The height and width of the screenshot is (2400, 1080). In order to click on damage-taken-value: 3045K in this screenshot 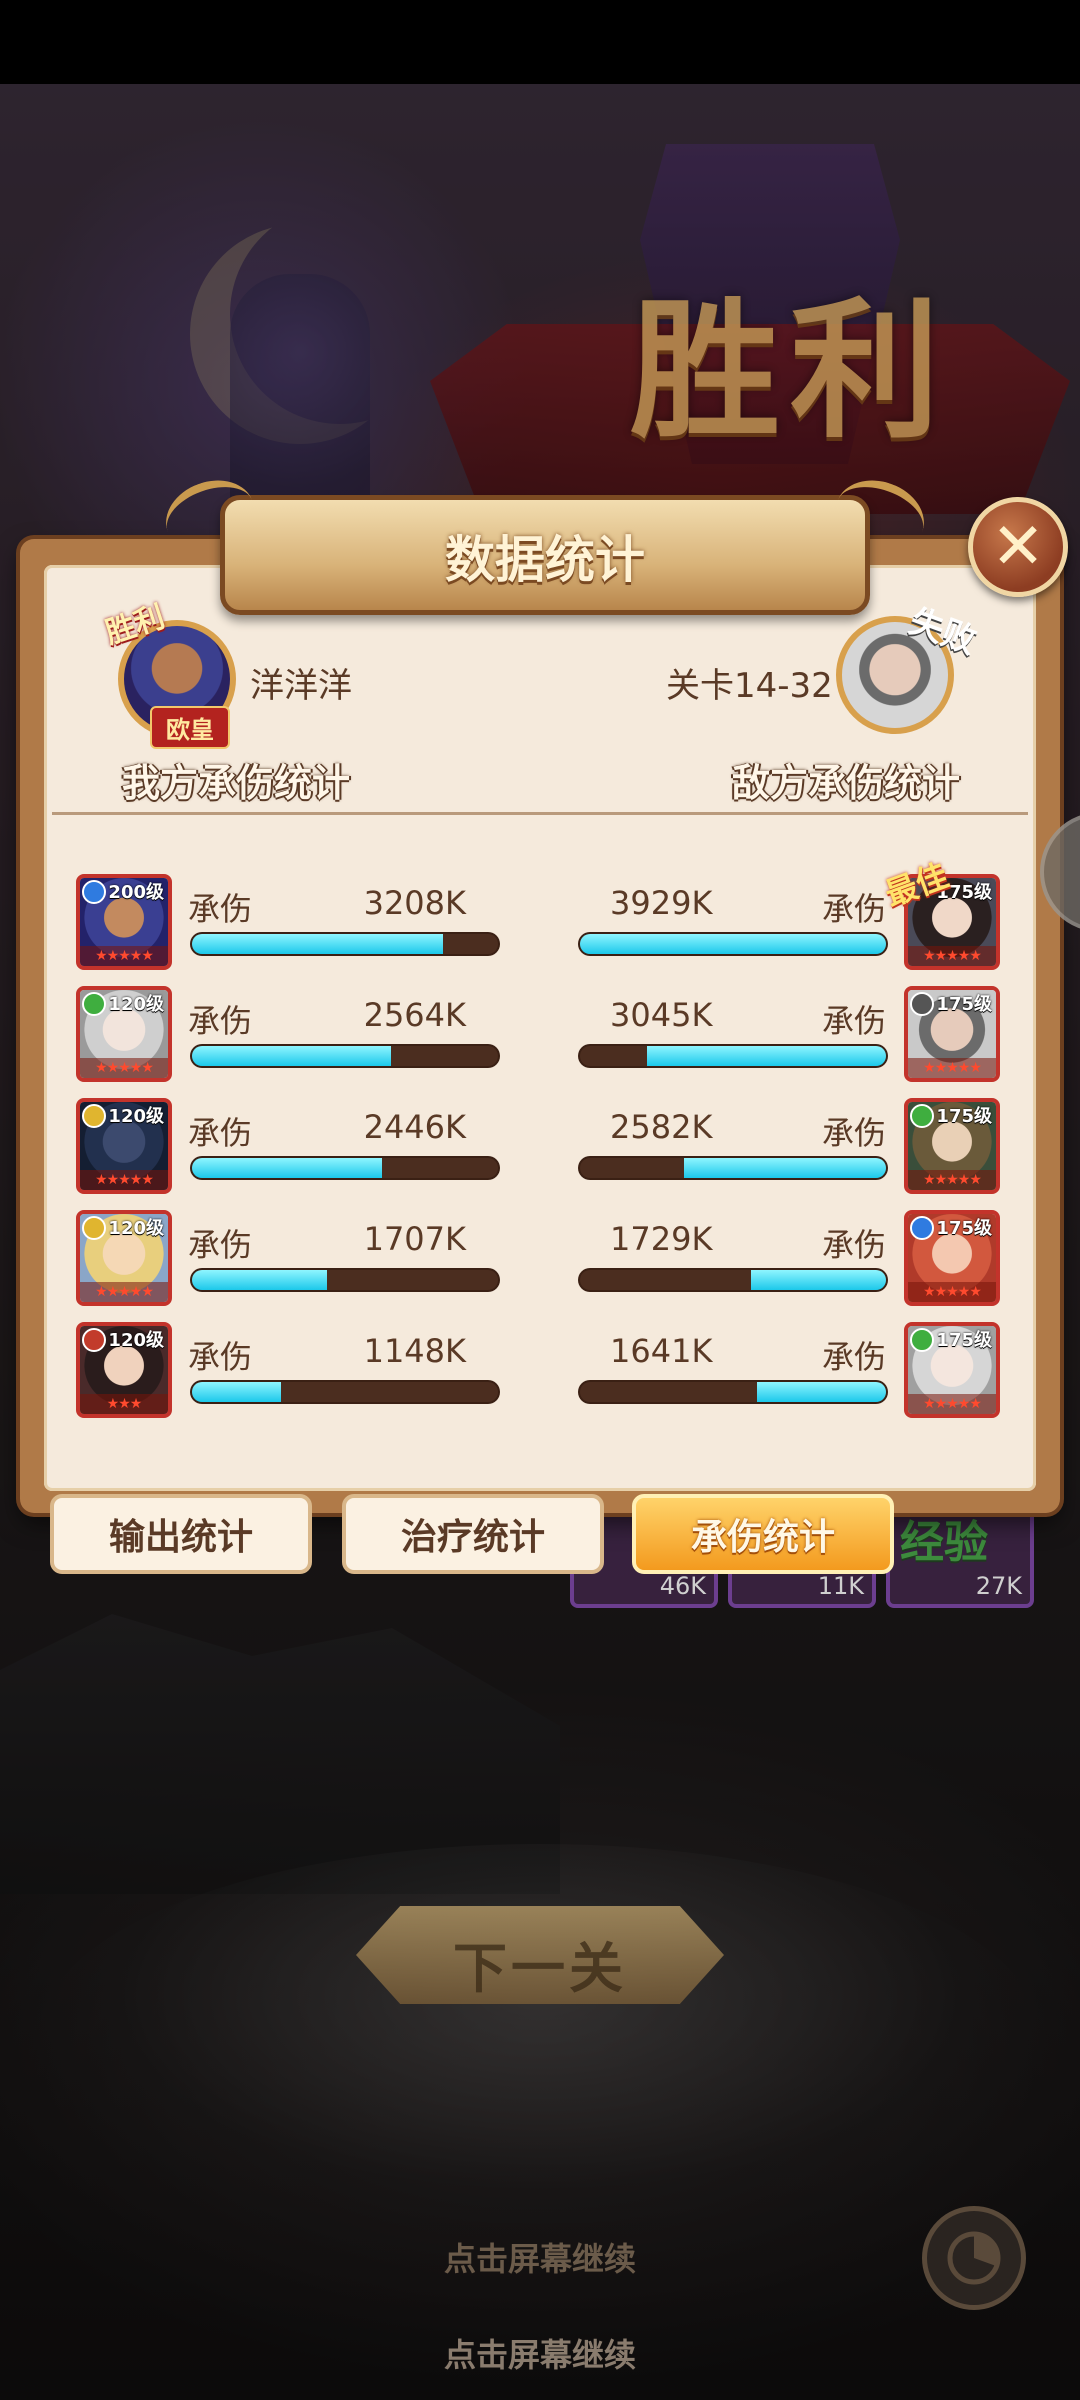, I will do `click(661, 1015)`.